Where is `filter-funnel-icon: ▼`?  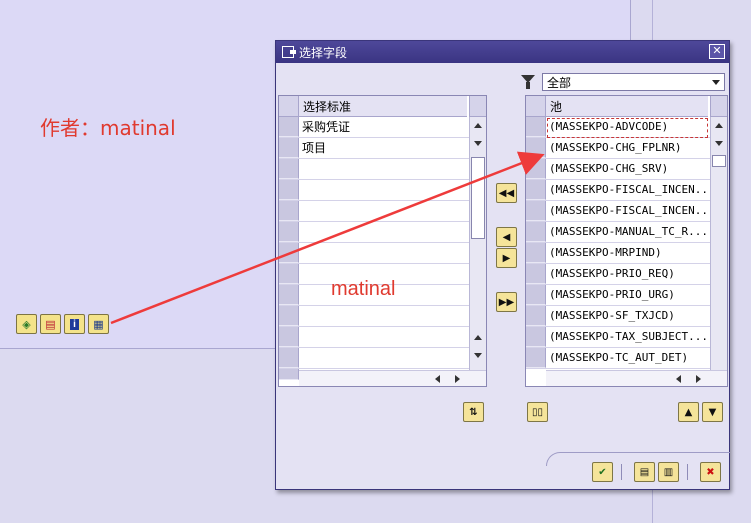
filter-funnel-icon: ▼ is located at coordinates (712, 412).